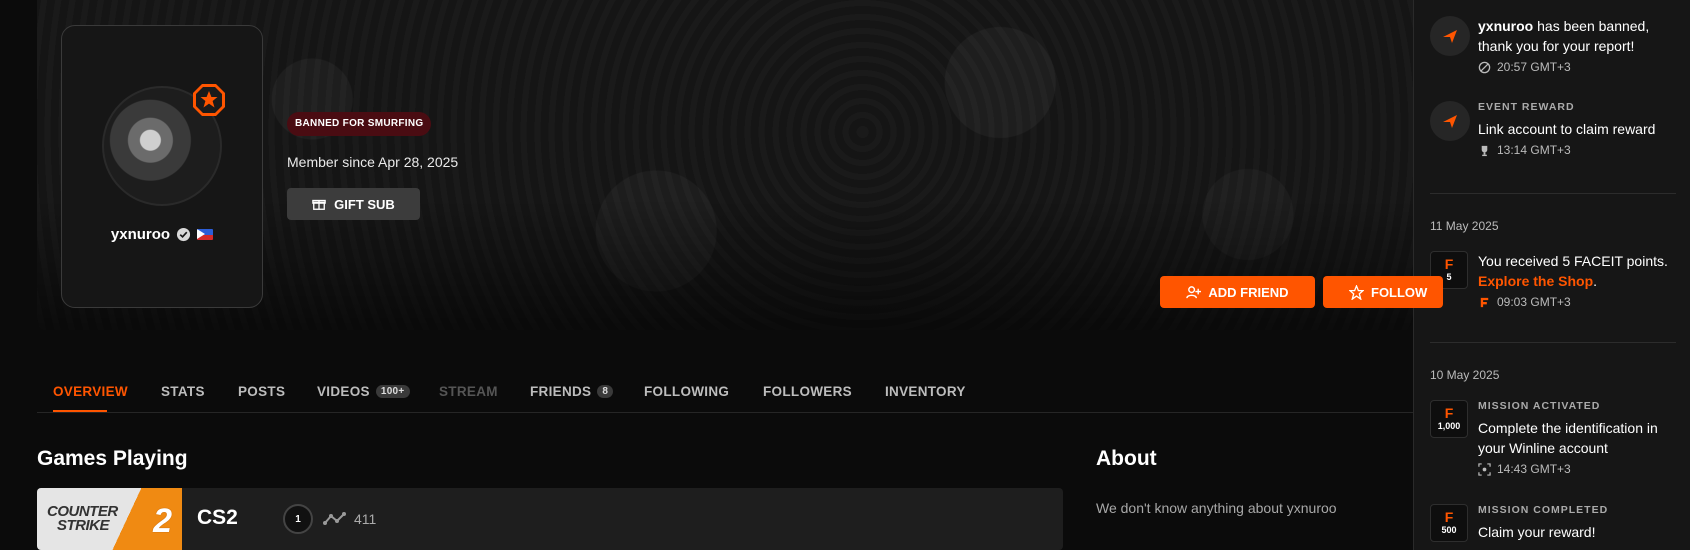 Image resolution: width=1690 pixels, height=550 pixels. What do you see at coordinates (183, 391) in the screenshot?
I see `tab-stats: STATS` at bounding box center [183, 391].